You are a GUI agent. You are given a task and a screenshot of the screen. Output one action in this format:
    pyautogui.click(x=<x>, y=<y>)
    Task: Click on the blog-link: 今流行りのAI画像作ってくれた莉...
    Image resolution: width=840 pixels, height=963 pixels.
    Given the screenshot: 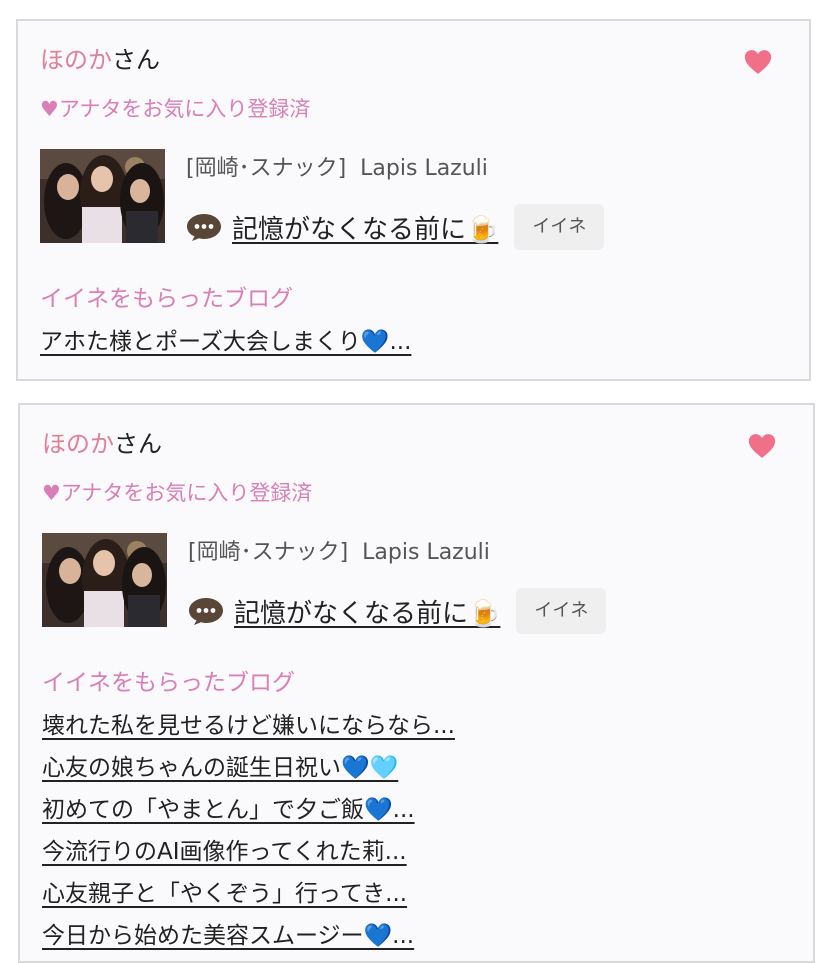 What is the action you would take?
    pyautogui.click(x=224, y=852)
    